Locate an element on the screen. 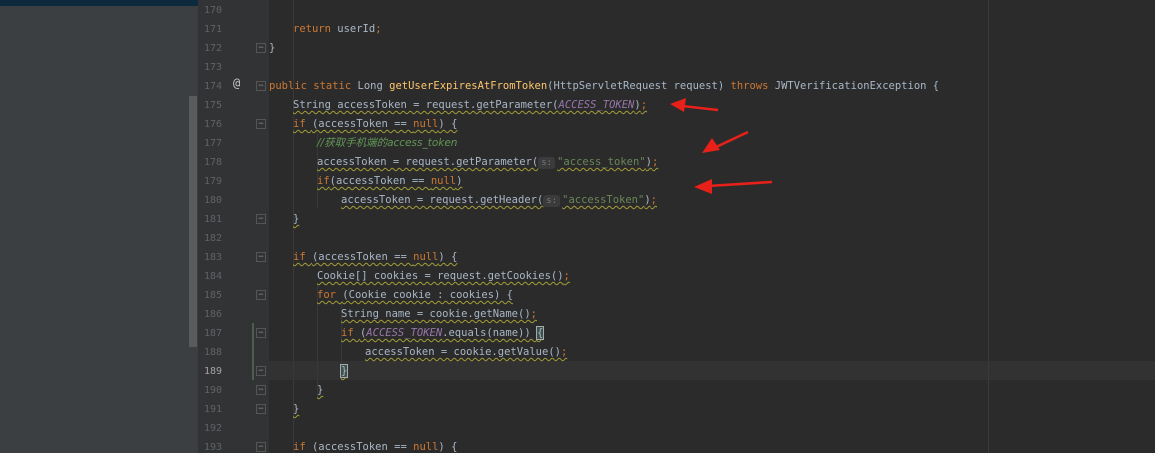 The height and width of the screenshot is (453, 1155). code-token: for is located at coordinates (330, 295).